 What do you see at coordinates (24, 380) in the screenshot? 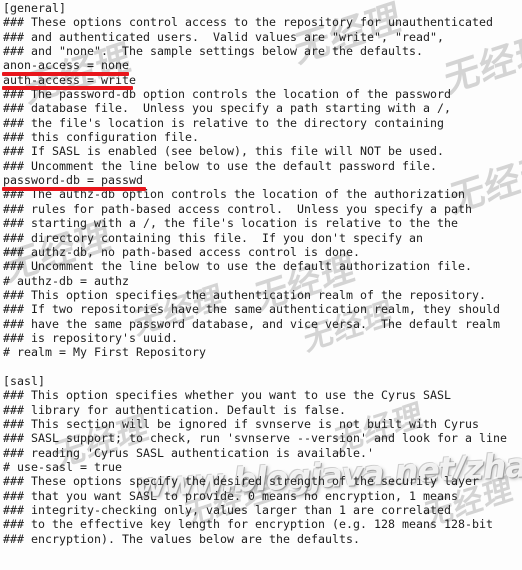
I see `config-line: [sasl]` at bounding box center [24, 380].